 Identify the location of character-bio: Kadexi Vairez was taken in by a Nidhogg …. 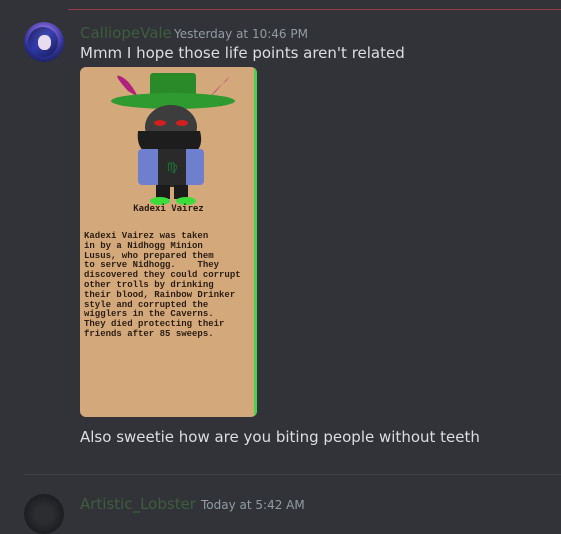
(162, 285).